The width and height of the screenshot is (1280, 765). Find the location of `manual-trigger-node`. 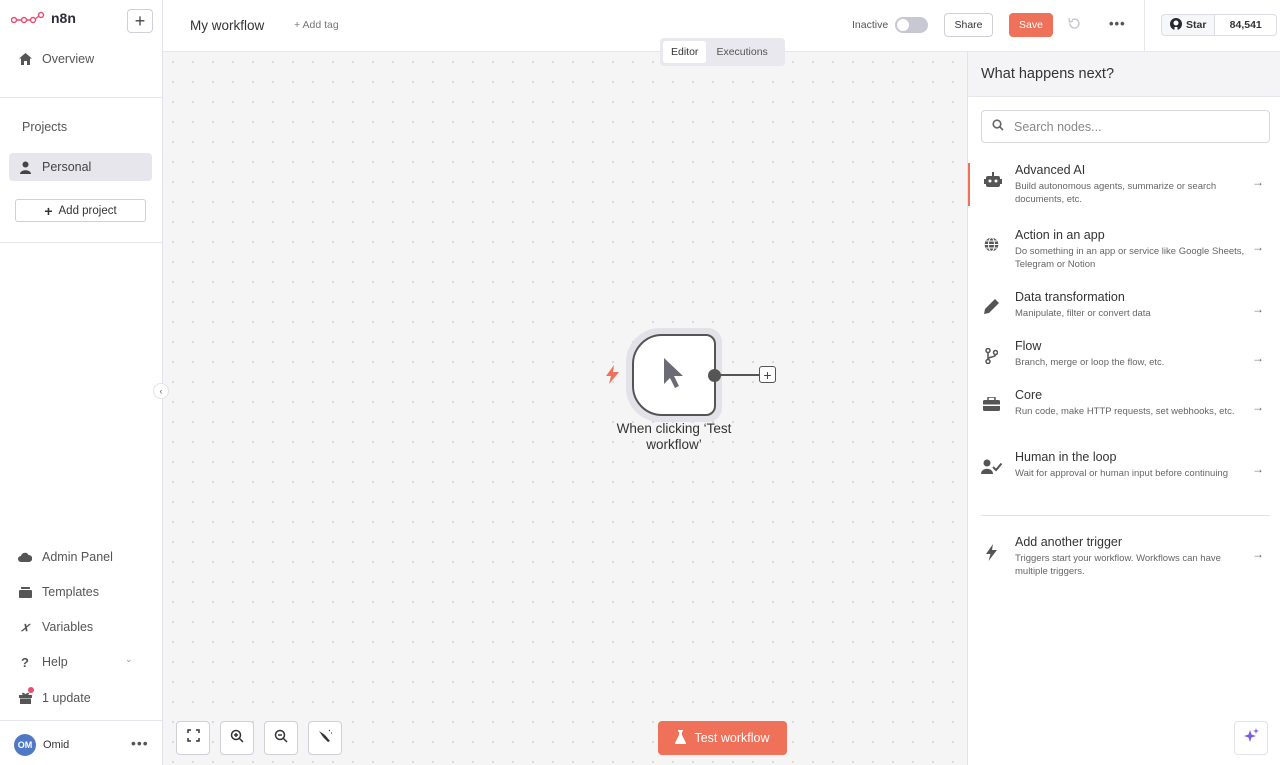

manual-trigger-node is located at coordinates (674, 375).